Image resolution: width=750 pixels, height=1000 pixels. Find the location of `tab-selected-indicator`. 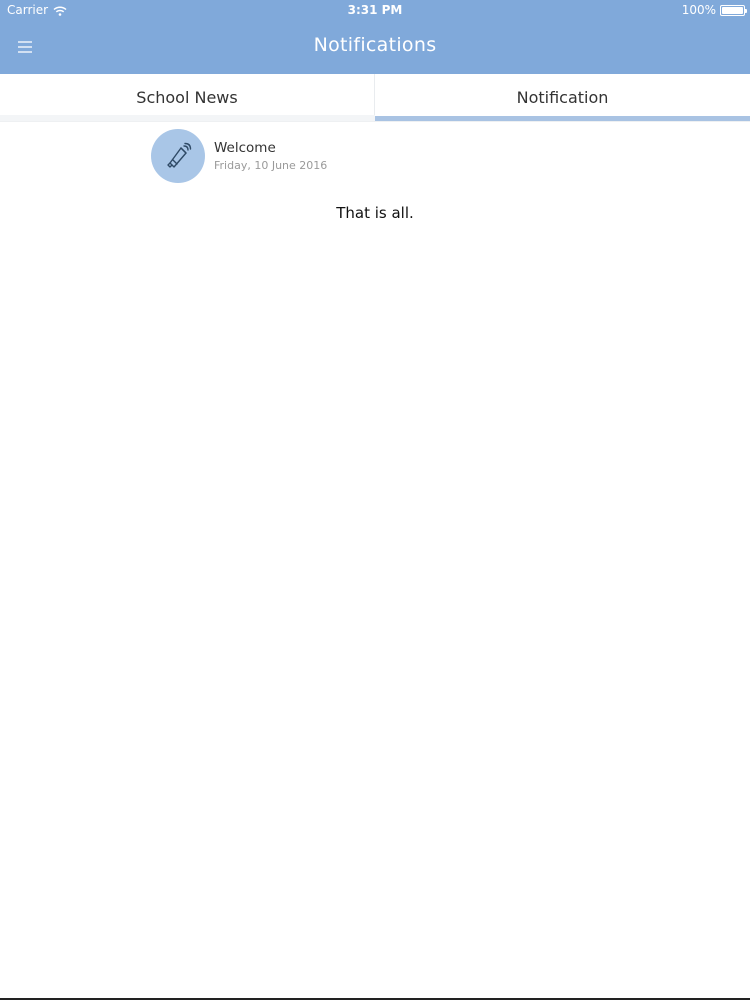

tab-selected-indicator is located at coordinates (562, 118).